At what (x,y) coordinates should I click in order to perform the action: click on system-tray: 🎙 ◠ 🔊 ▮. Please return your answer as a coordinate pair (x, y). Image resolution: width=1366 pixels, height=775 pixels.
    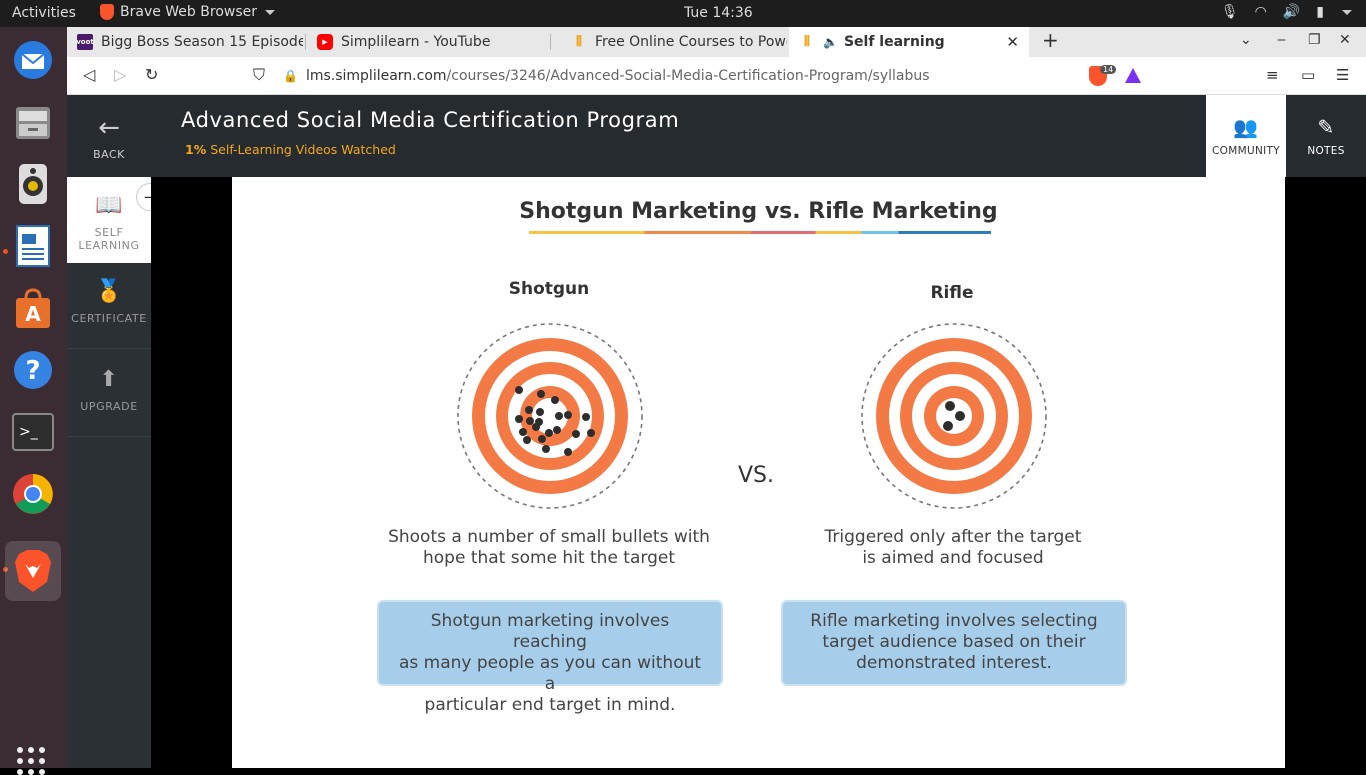
    Looking at the image, I should click on (1286, 12).